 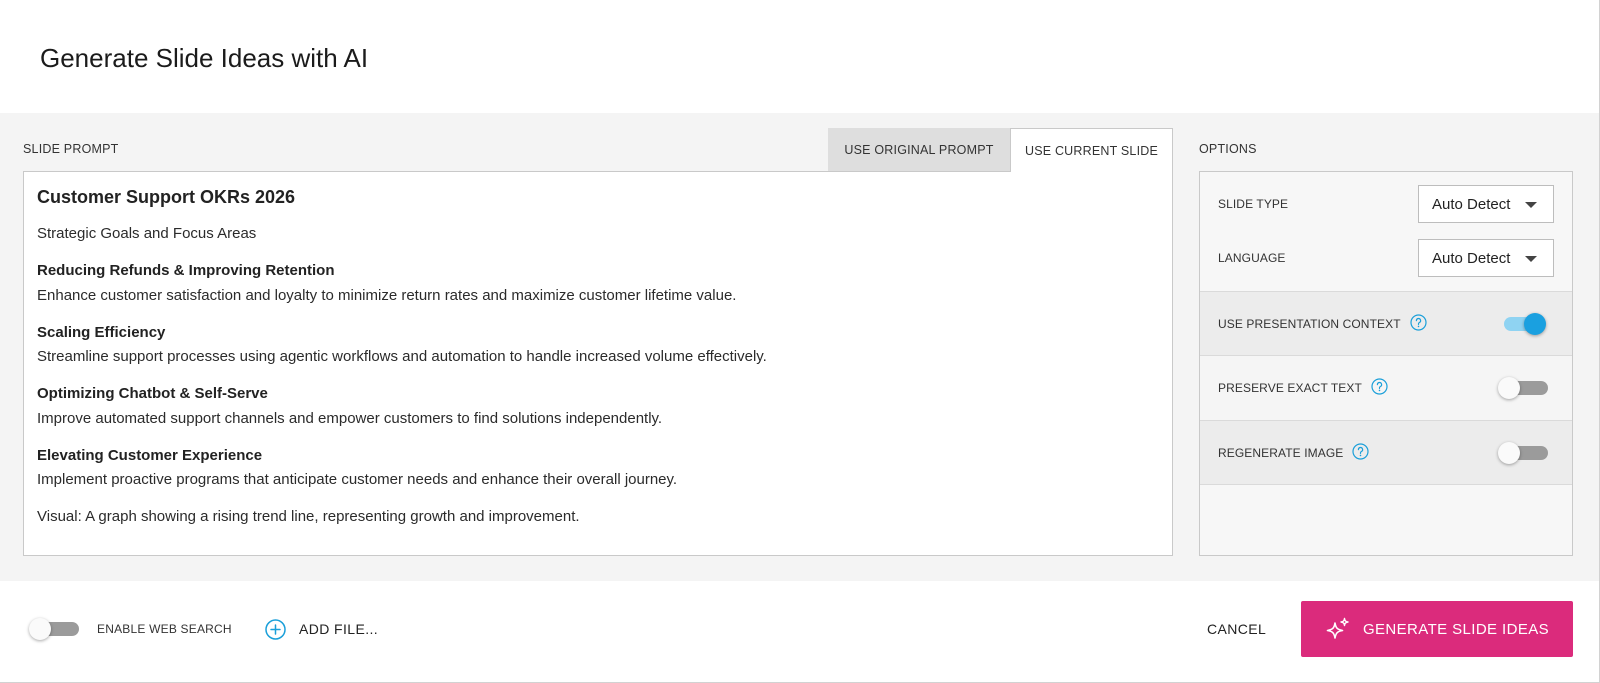 What do you see at coordinates (204, 58) in the screenshot?
I see `dialog-title: Generate Slide Ideas with AI` at bounding box center [204, 58].